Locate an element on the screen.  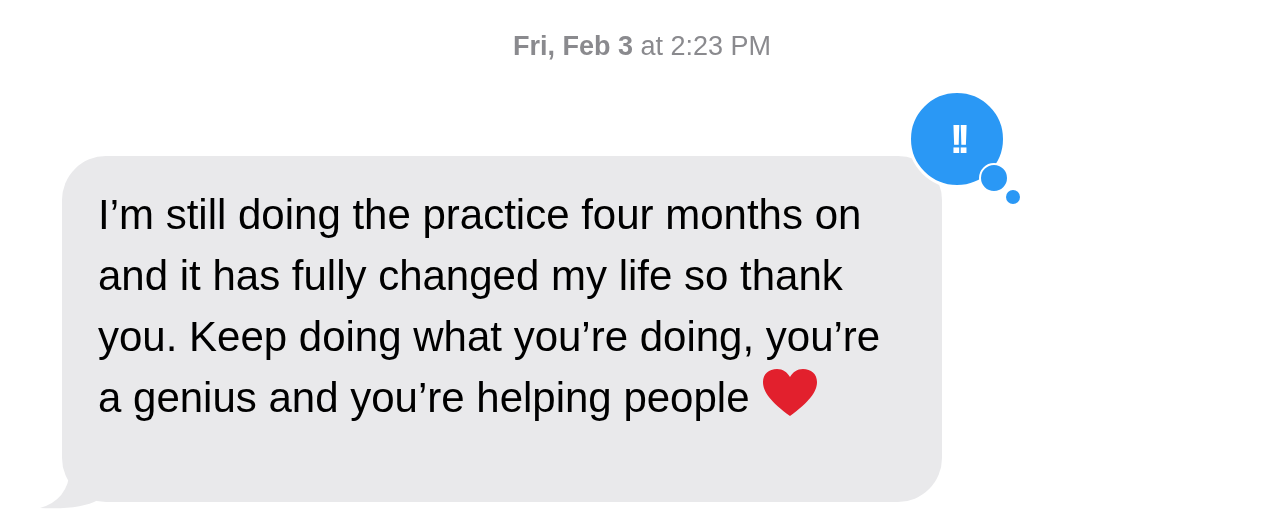
heart-icon is located at coordinates (790, 393).